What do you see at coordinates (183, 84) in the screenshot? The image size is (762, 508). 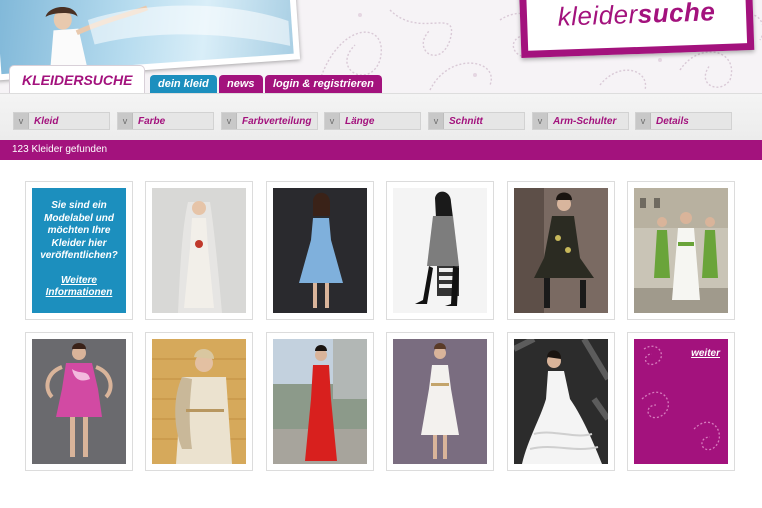 I see `tab-dein-kleid: dein kleid` at bounding box center [183, 84].